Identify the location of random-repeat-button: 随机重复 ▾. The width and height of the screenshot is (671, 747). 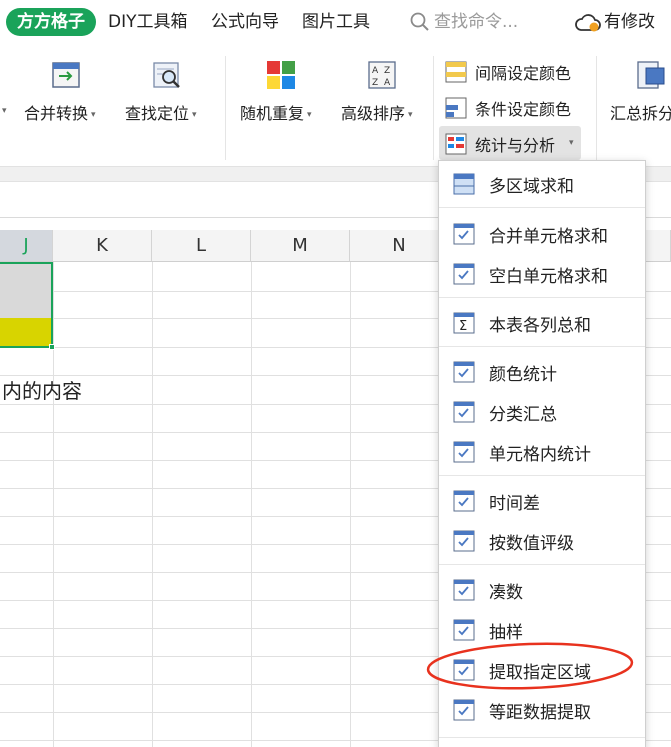
(276, 112).